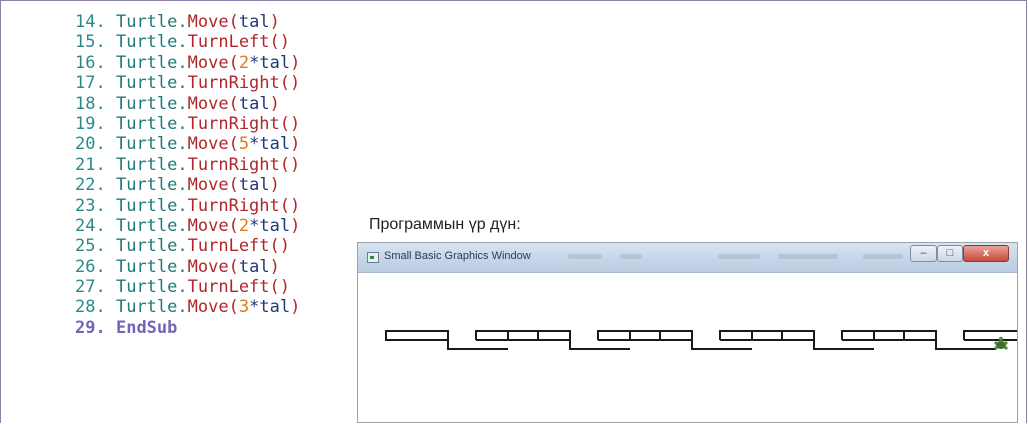  Describe the element at coordinates (90, 266) in the screenshot. I see `line-number: 26.` at that location.